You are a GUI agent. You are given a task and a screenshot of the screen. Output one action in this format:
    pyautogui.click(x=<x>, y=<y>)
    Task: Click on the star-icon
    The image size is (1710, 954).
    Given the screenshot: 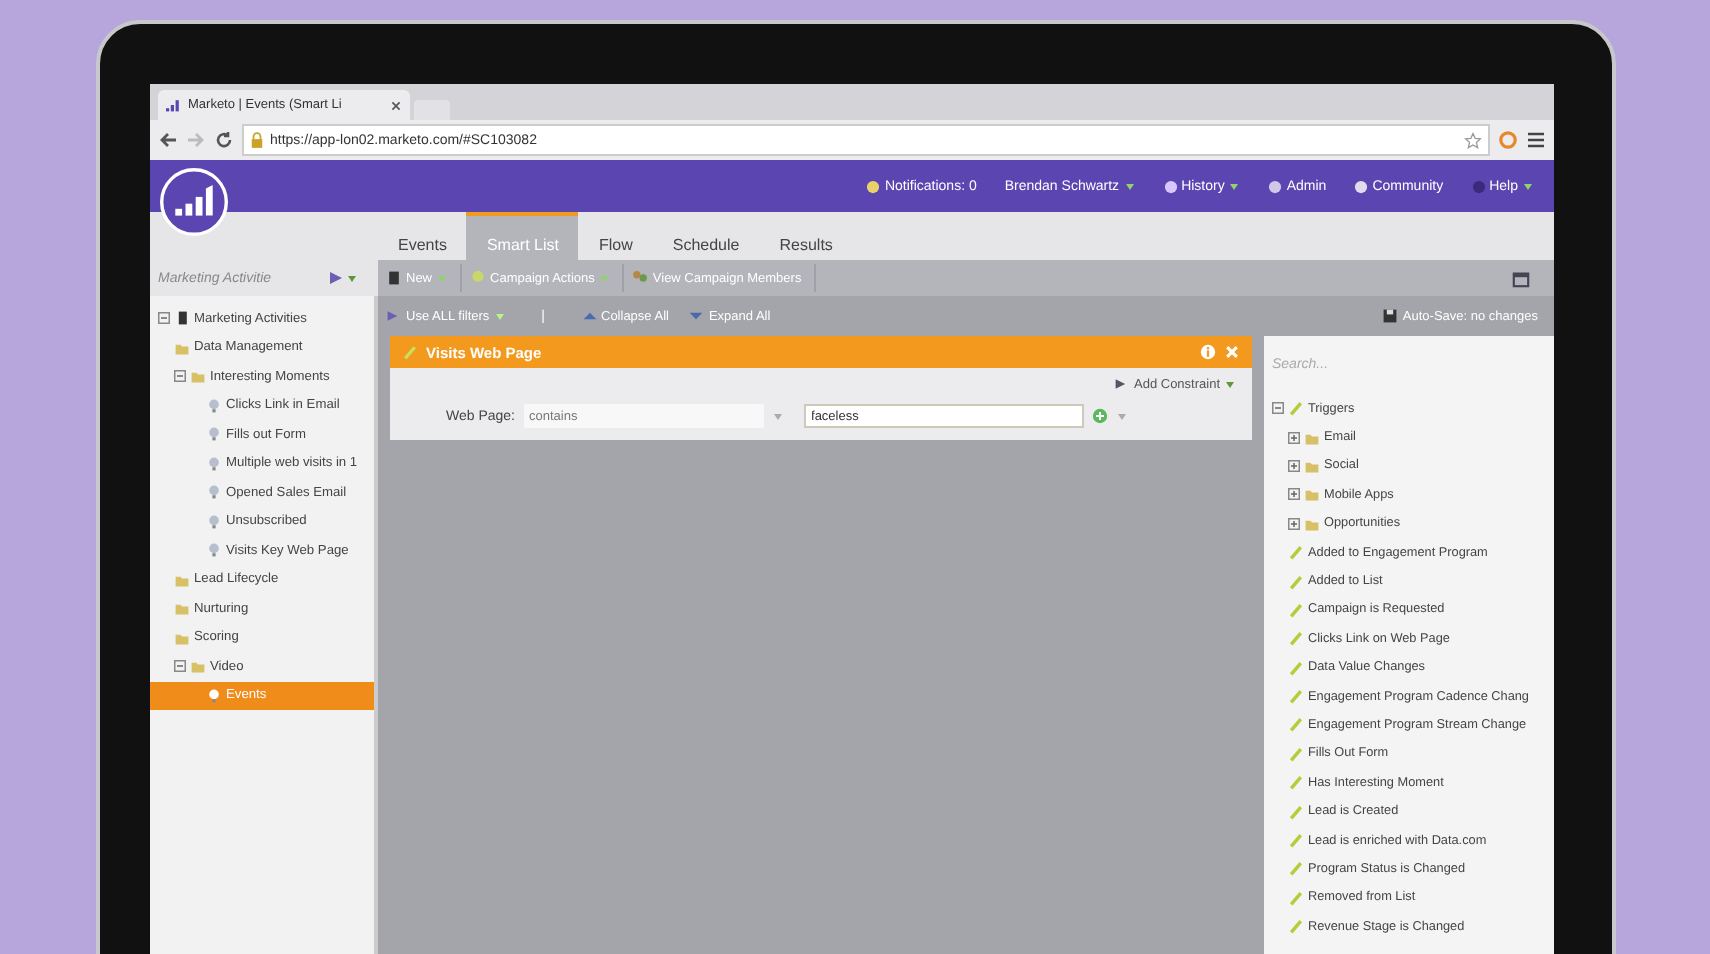 What is the action you would take?
    pyautogui.click(x=1473, y=140)
    